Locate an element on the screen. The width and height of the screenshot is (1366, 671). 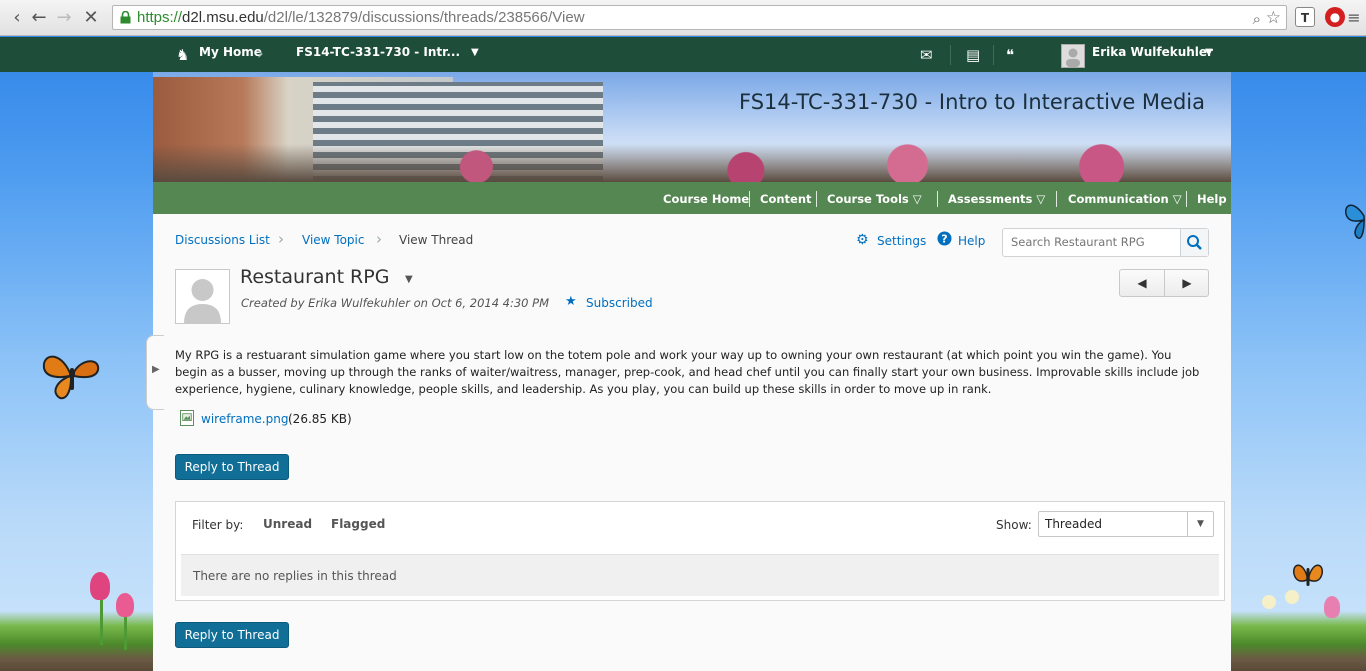
user-silhouette-icon is located at coordinates (1073, 57).